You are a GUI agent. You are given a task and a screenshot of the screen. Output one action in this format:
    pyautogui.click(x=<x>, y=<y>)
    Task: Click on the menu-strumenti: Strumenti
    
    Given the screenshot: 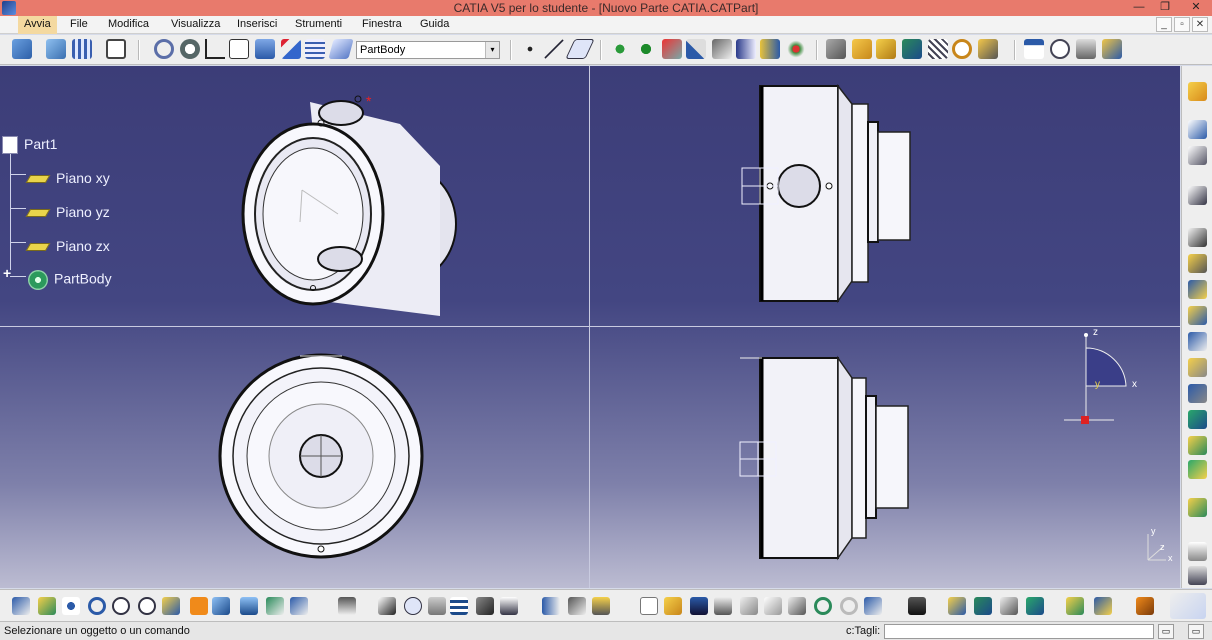 What is the action you would take?
    pyautogui.click(x=318, y=25)
    